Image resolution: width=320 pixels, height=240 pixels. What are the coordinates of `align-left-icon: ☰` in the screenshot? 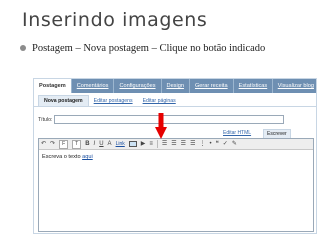 It's located at (164, 144).